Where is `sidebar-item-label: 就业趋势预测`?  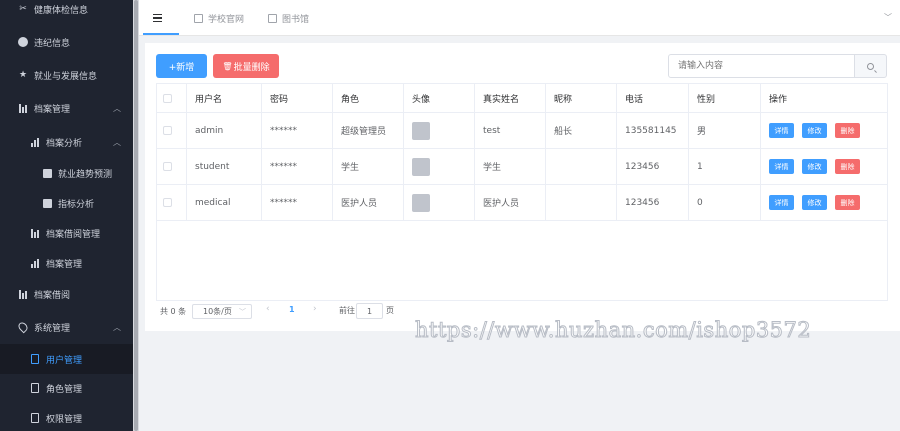
sidebar-item-label: 就业趋势预测 is located at coordinates (85, 174).